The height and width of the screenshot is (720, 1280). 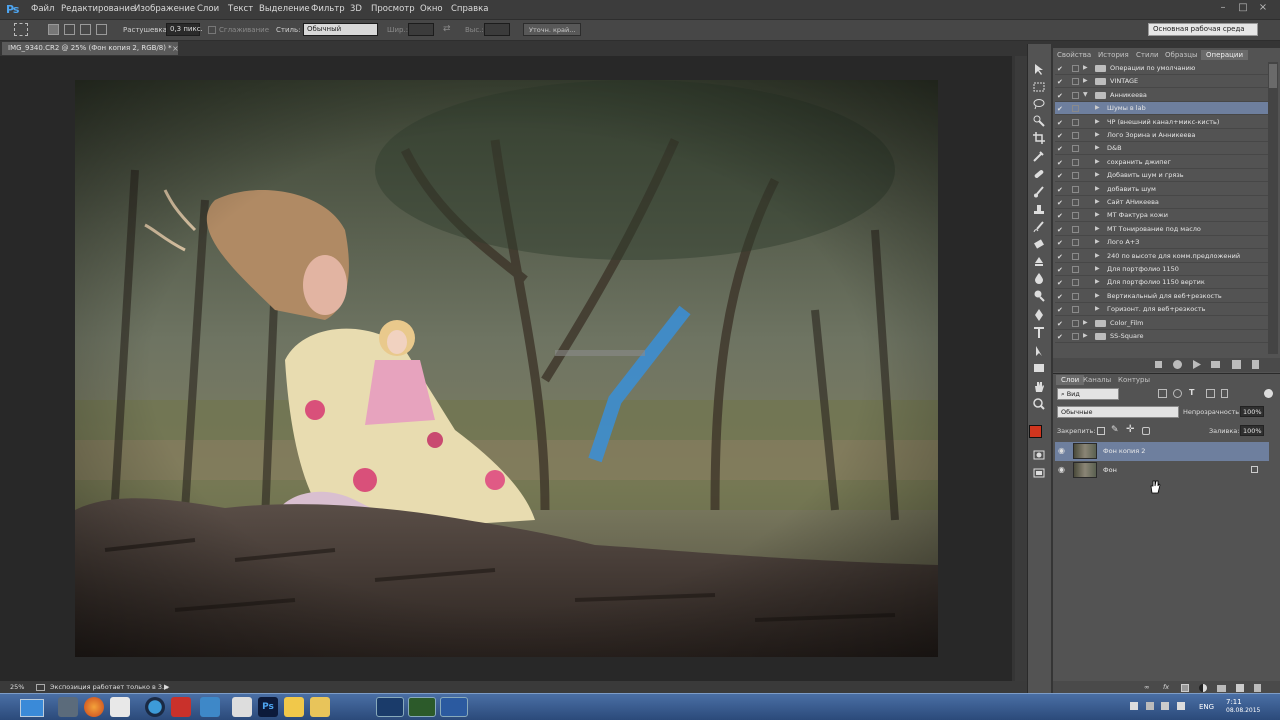 What do you see at coordinates (98, 9) in the screenshot?
I see `menu-edit: Редактирование` at bounding box center [98, 9].